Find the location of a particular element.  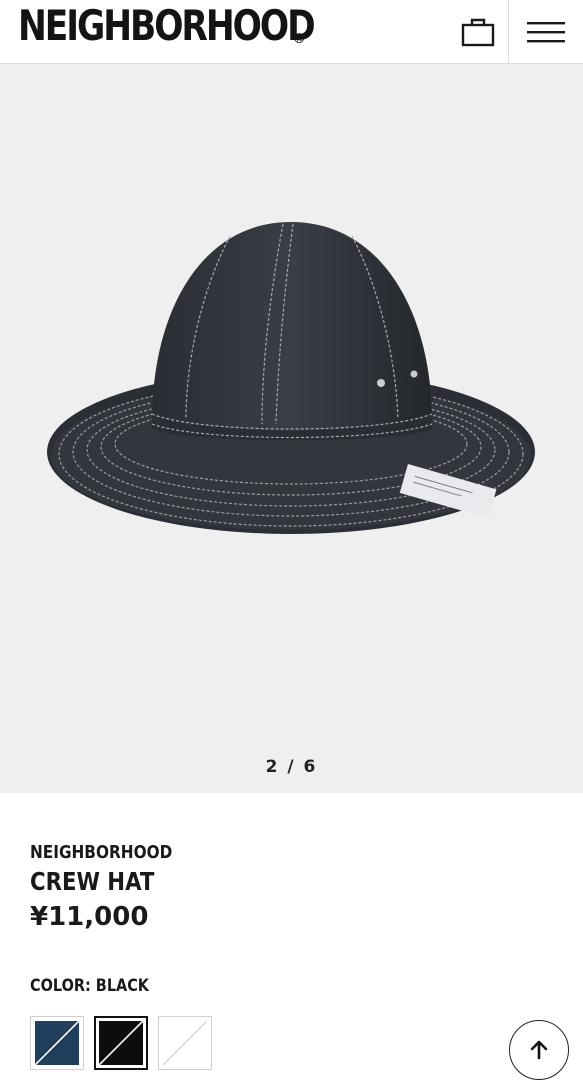

image-counter: 2 / 6 is located at coordinates (291, 767).